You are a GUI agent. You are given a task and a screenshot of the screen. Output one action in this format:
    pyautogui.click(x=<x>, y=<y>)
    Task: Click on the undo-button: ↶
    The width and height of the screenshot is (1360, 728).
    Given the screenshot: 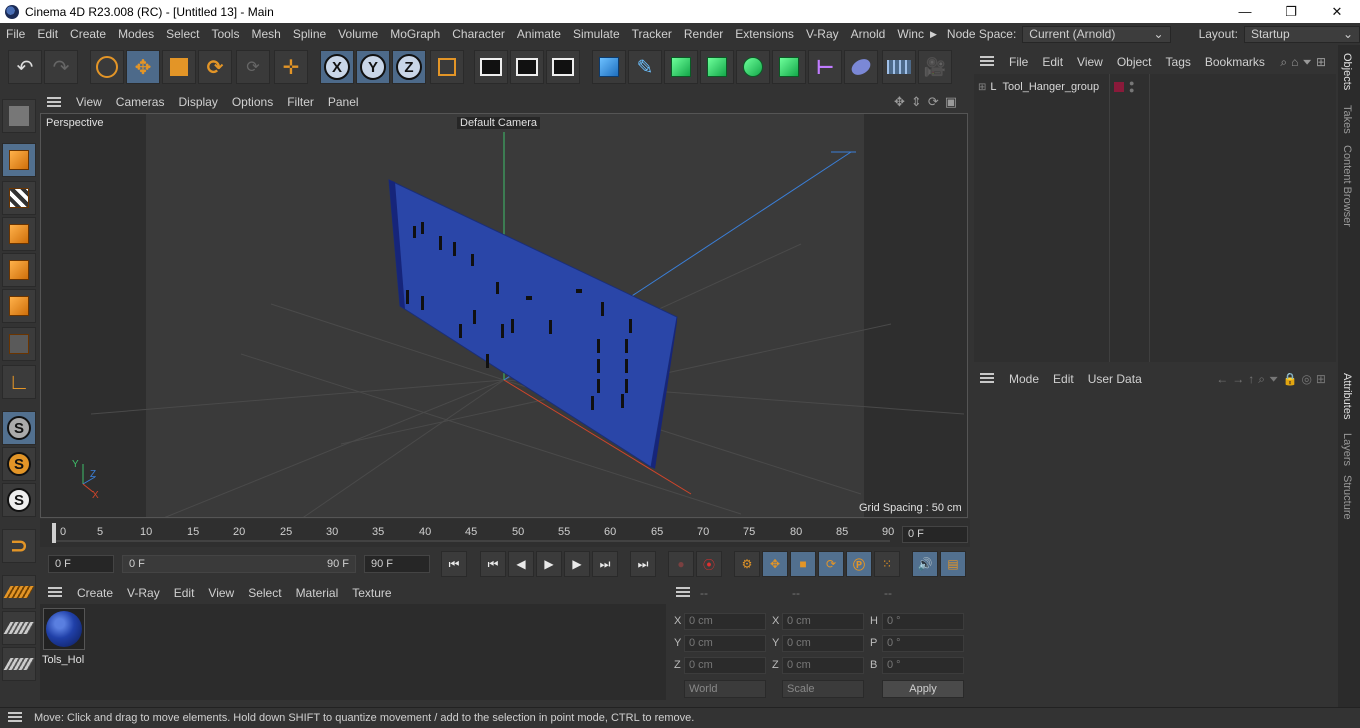 What is the action you would take?
    pyautogui.click(x=25, y=67)
    